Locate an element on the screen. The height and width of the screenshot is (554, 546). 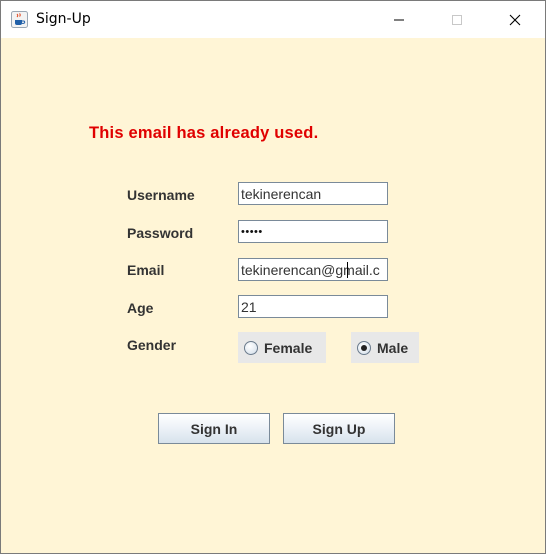
minimize-icon is located at coordinates (399, 19).